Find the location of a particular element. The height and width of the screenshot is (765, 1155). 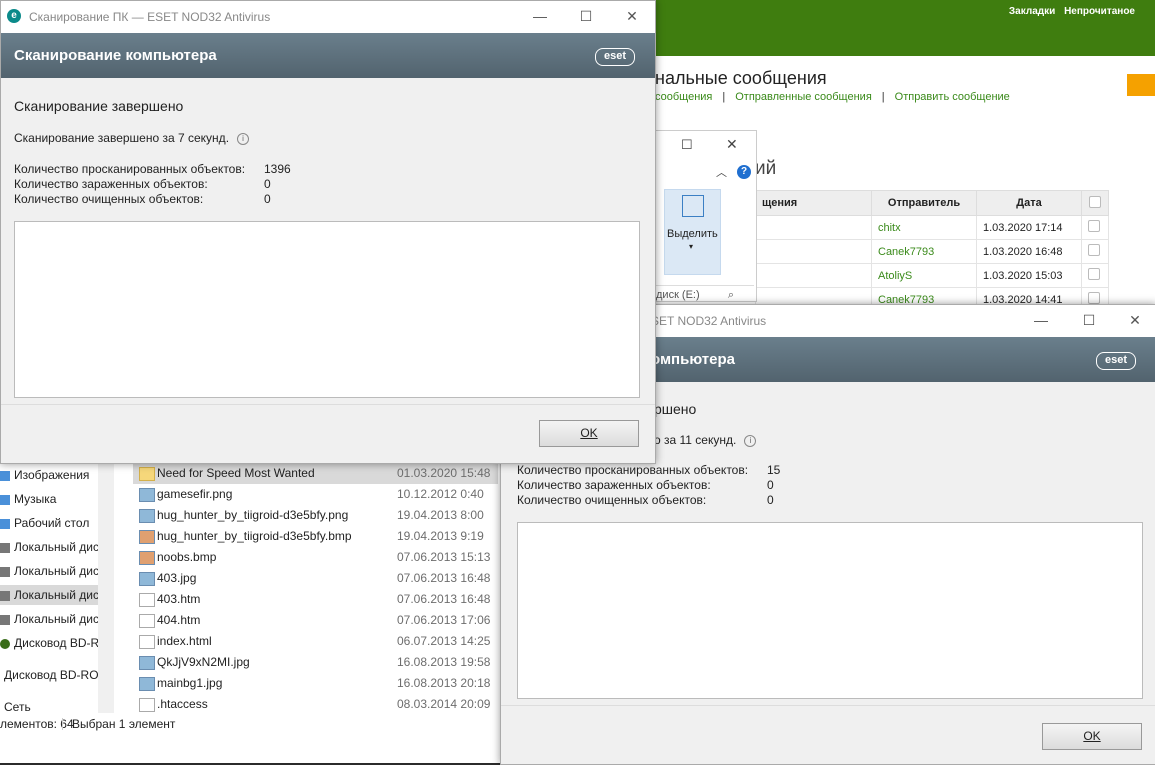

sender-link: AtoliyS is located at coordinates (924, 275).